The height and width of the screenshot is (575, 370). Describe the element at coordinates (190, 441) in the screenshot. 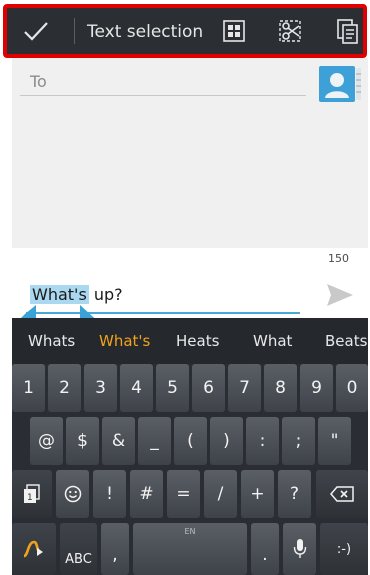

I see `key-open-paren: (` at that location.